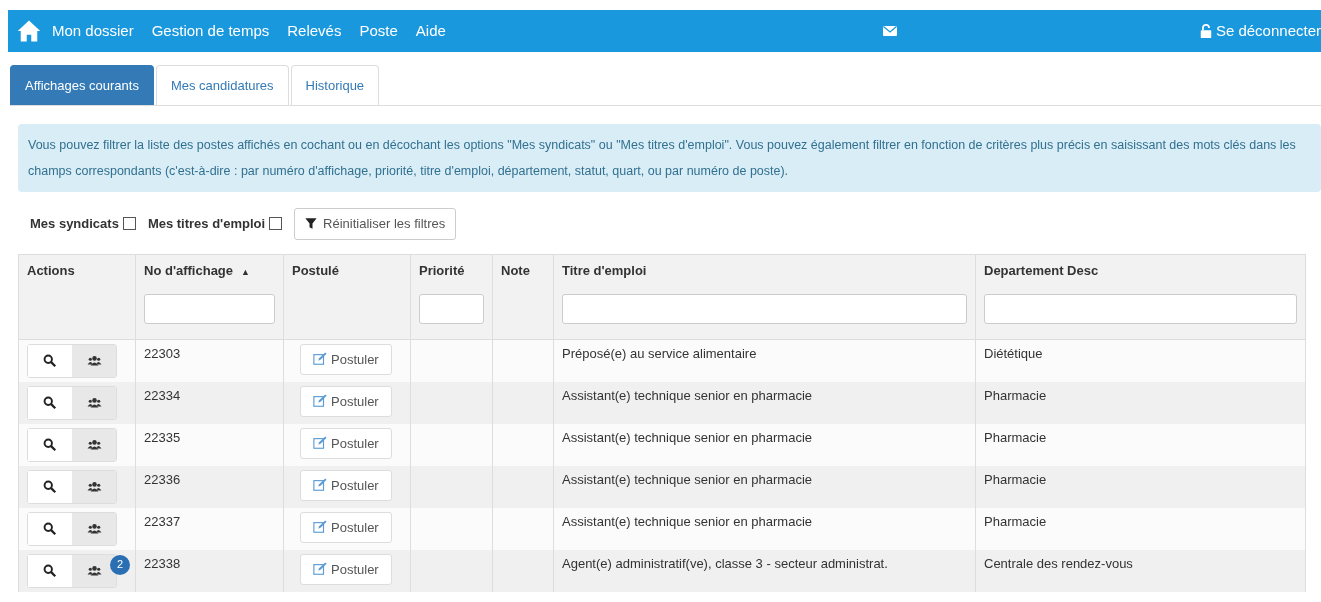 This screenshot has height=602, width=1321. Describe the element at coordinates (1041, 270) in the screenshot. I see `column-header: Departement Desc` at that location.